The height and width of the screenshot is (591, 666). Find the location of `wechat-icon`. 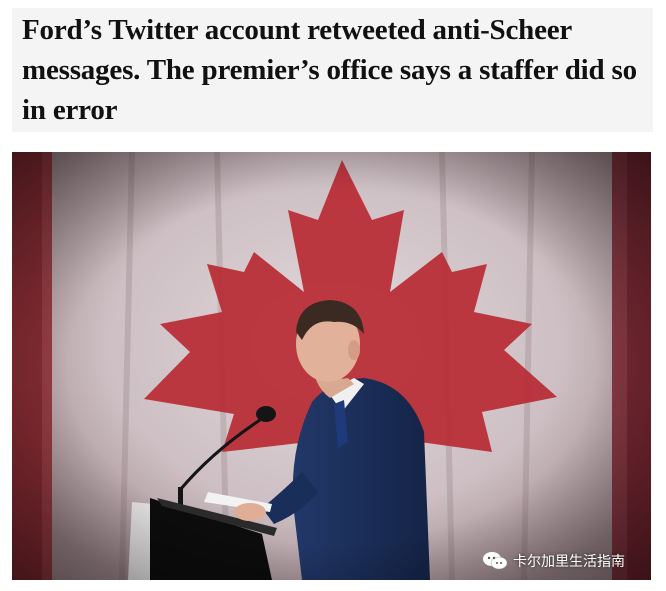

wechat-icon is located at coordinates (495, 561).